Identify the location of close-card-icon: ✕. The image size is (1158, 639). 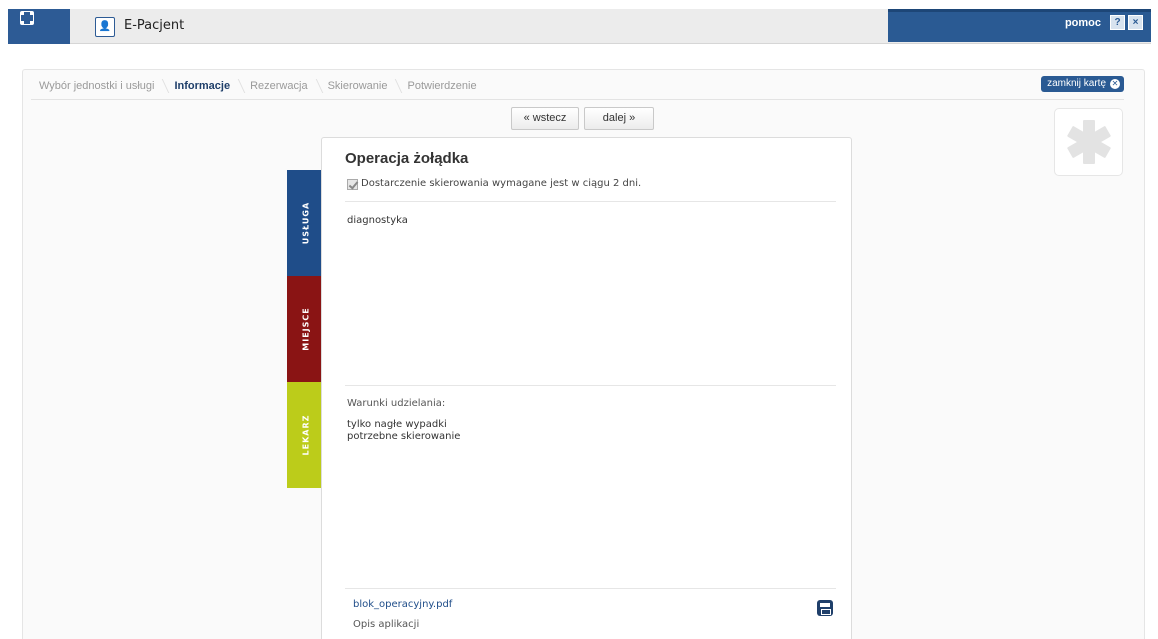
(1115, 84).